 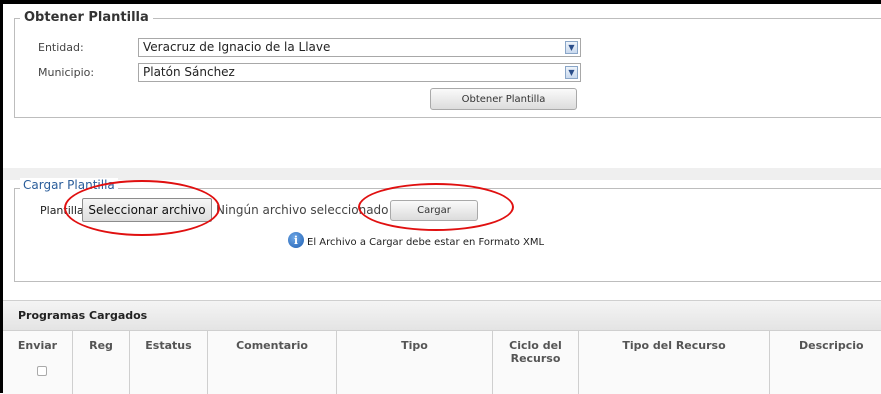 I want to click on municipio-label: Municipio:, so click(x=66, y=72).